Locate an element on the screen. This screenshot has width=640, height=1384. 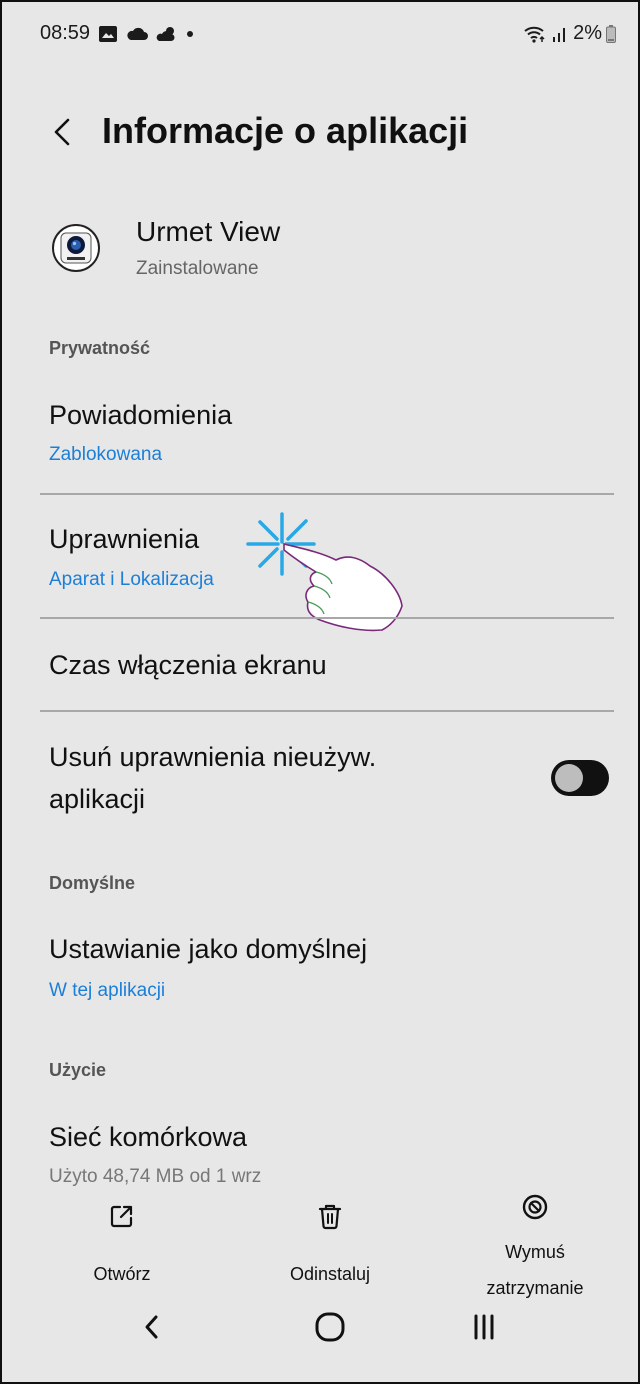
app-name: Urmet View is located at coordinates (208, 231).